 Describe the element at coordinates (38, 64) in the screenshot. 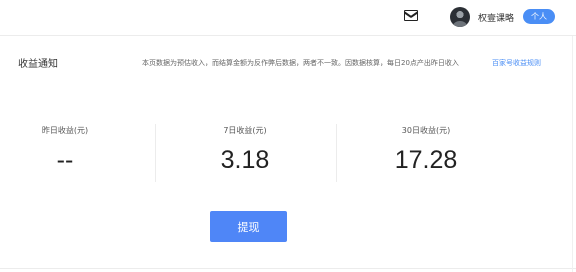

I see `income-notice-title: 收益通知` at that location.